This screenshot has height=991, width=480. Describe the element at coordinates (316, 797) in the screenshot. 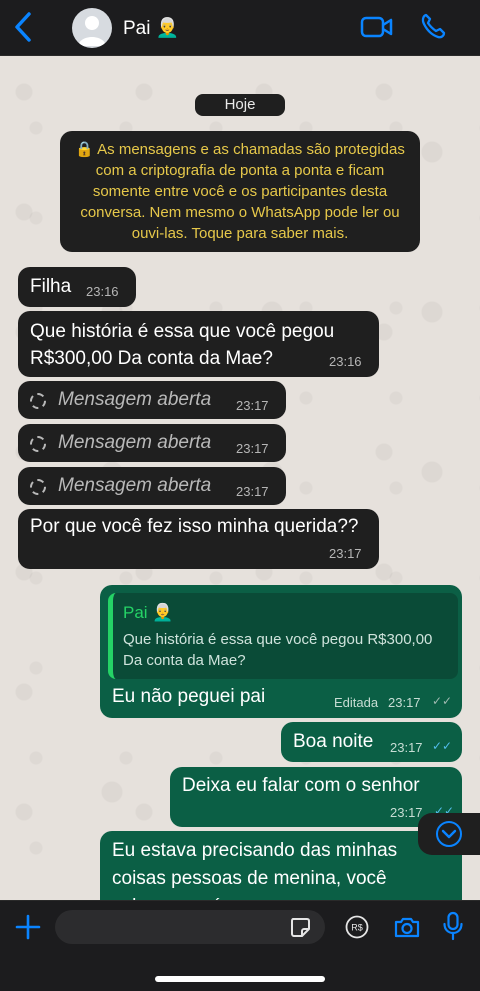

I see `outgoing-message: Deixa eu falar com o senhor 23:17 ✓✓` at that location.